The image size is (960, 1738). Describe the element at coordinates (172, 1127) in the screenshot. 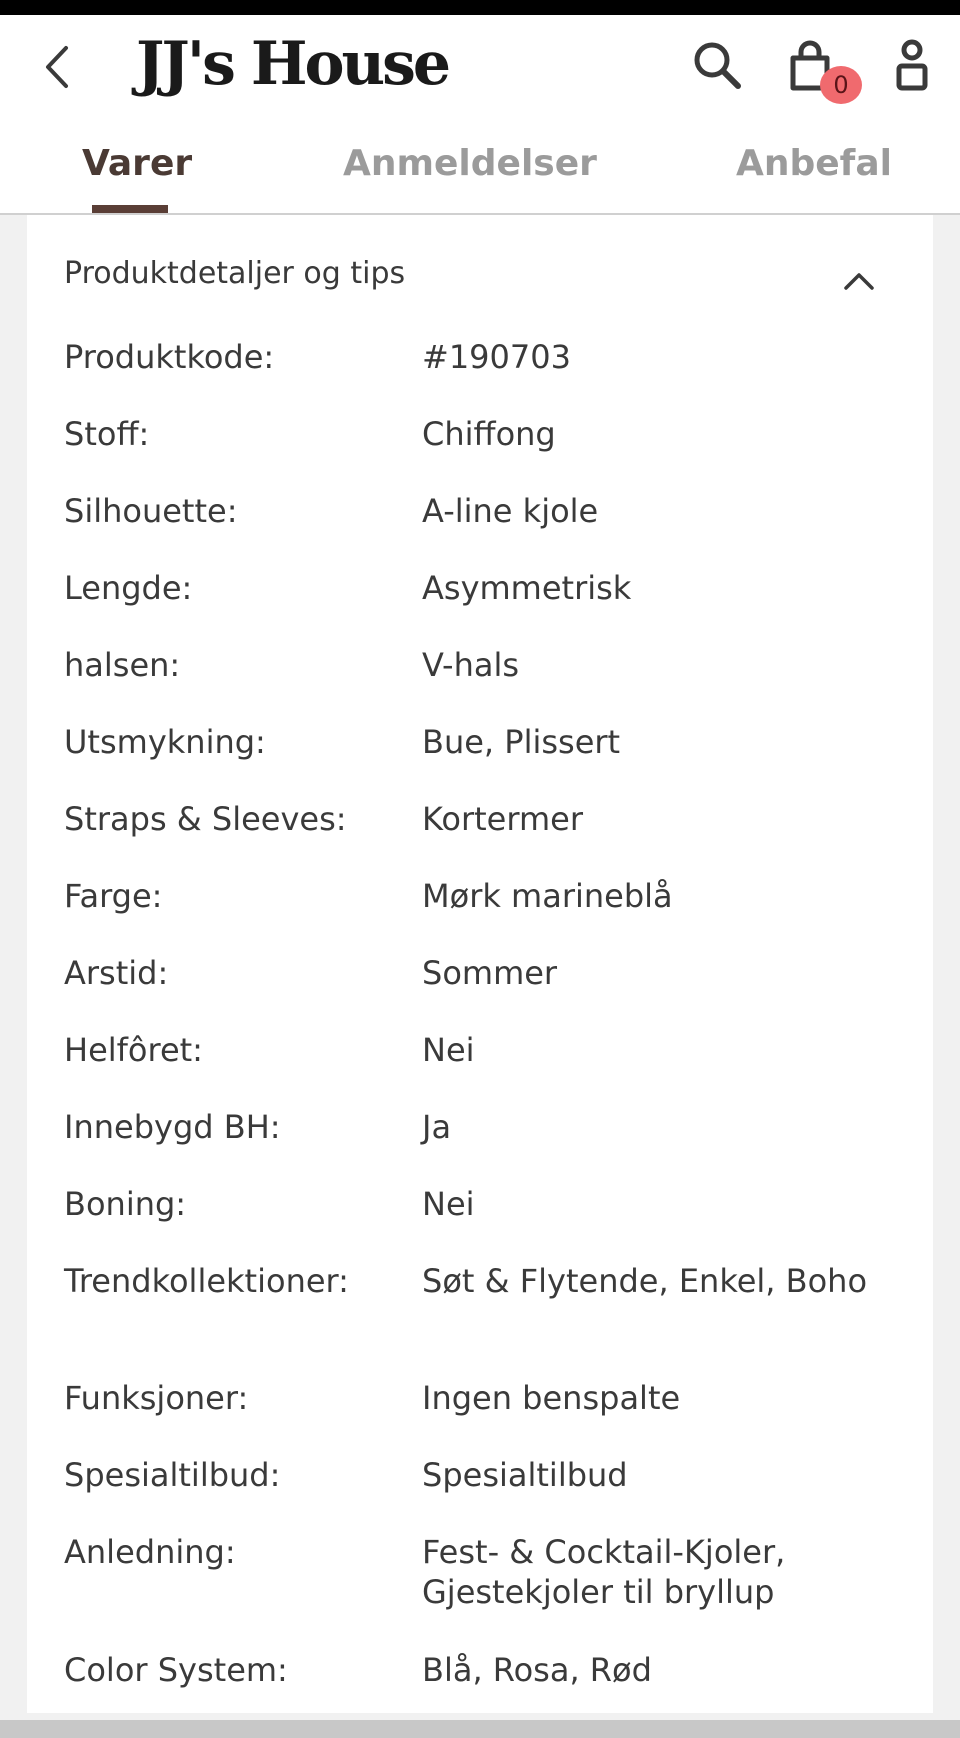

I see `detail-label: Innebygd BH:` at that location.